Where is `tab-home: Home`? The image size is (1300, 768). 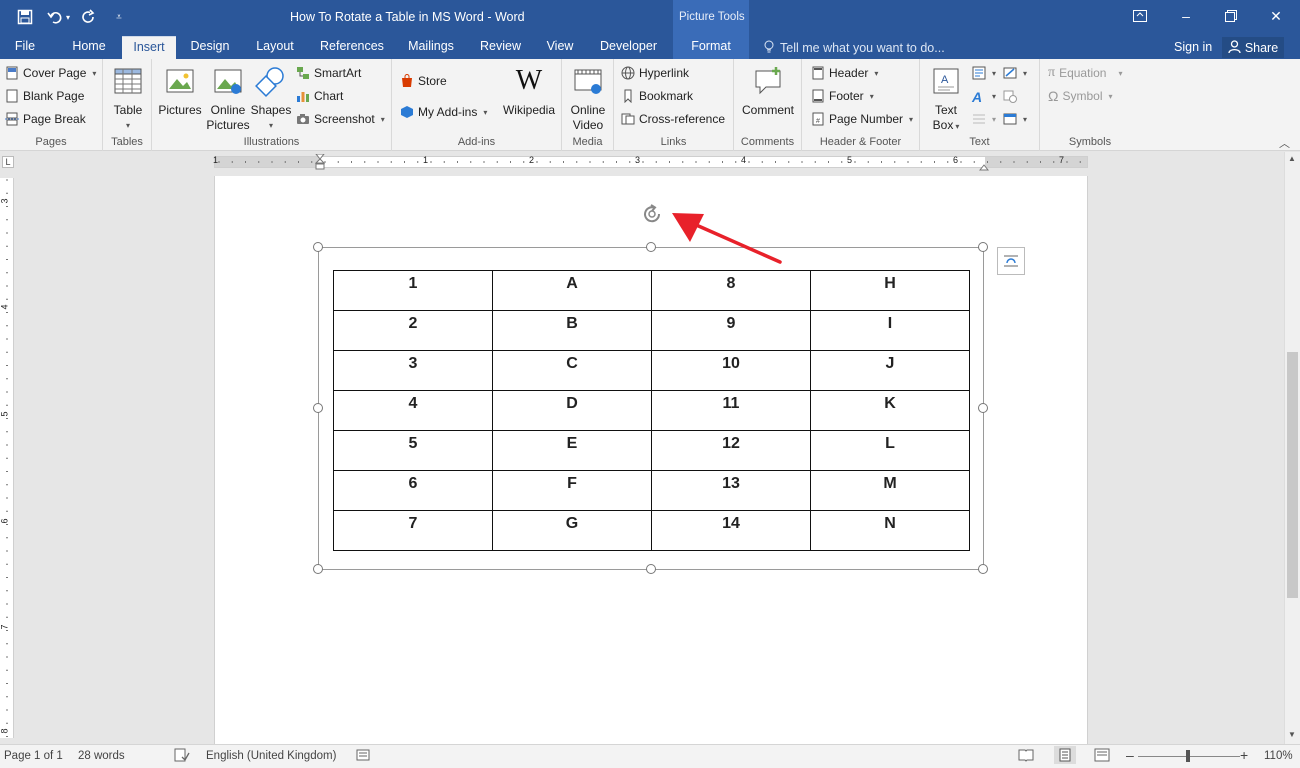 tab-home: Home is located at coordinates (89, 47).